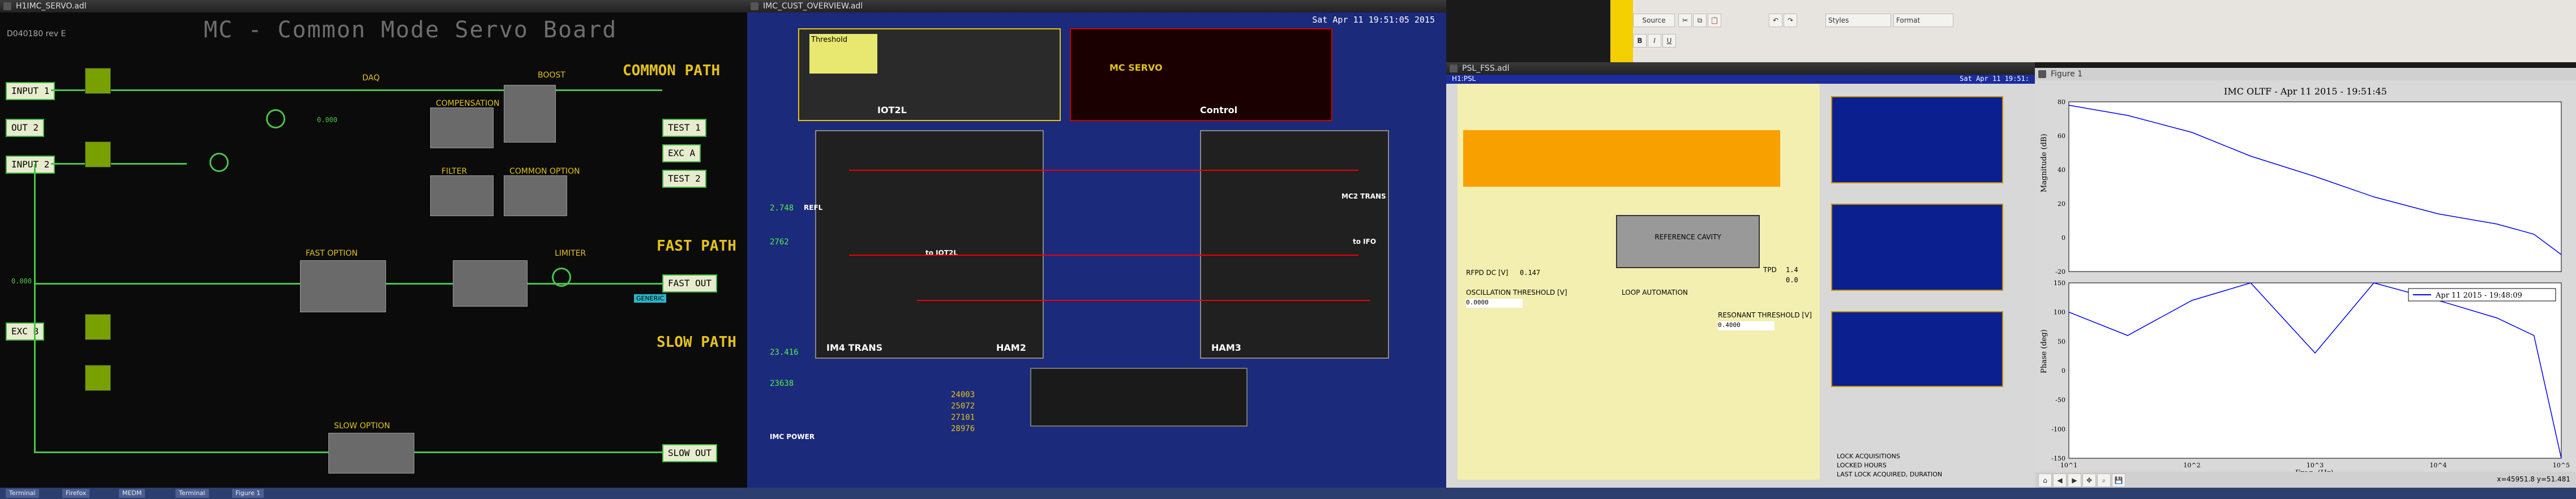 The image size is (2576, 499). What do you see at coordinates (2118, 480) in the screenshot?
I see `save-icon: 💾` at bounding box center [2118, 480].